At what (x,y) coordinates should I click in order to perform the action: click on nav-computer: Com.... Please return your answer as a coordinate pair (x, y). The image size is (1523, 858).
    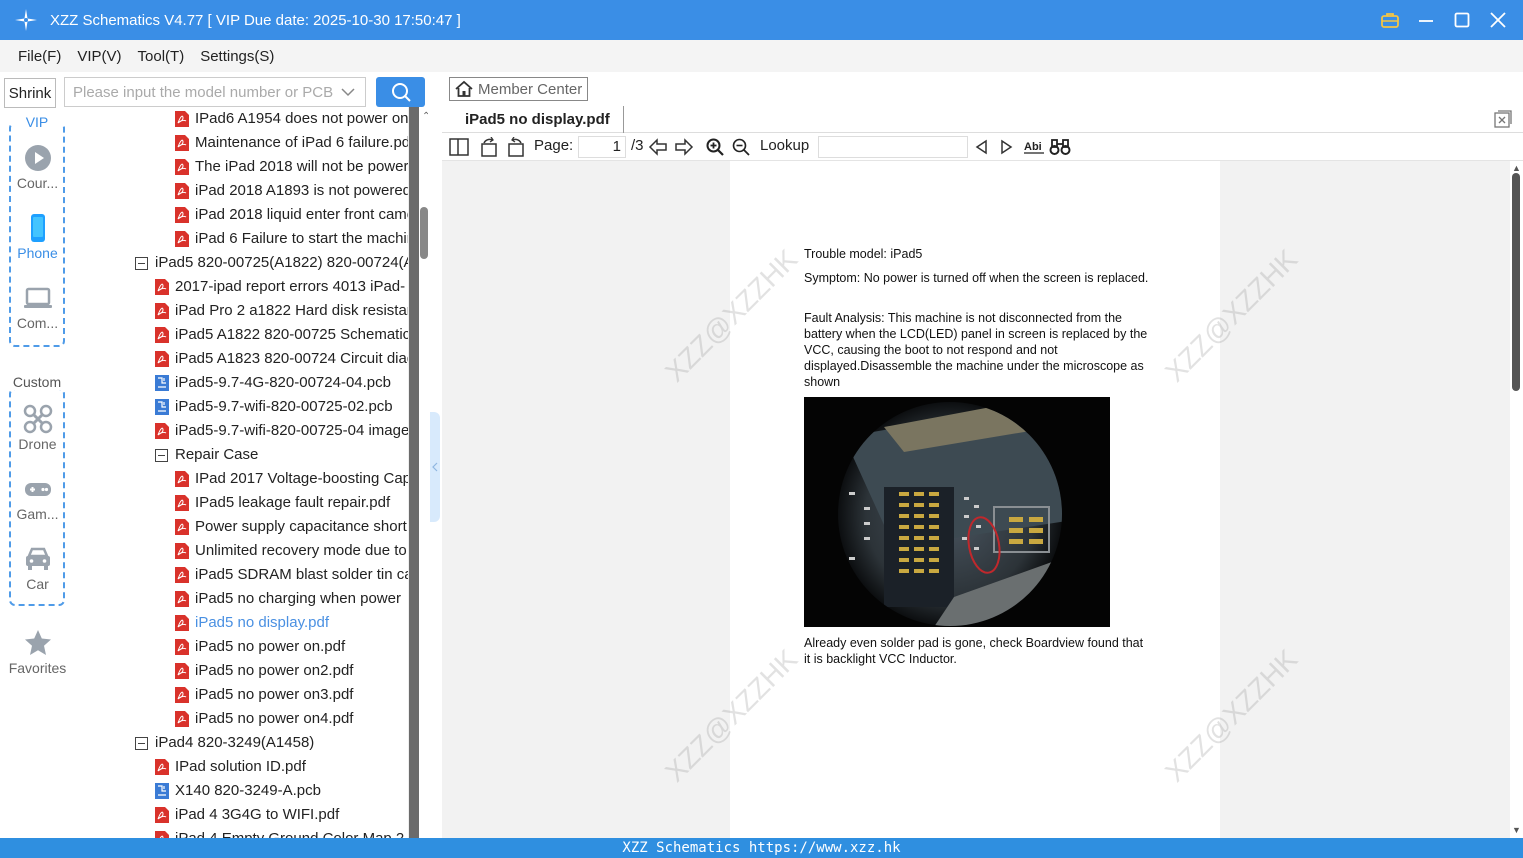
    Looking at the image, I should click on (37, 307).